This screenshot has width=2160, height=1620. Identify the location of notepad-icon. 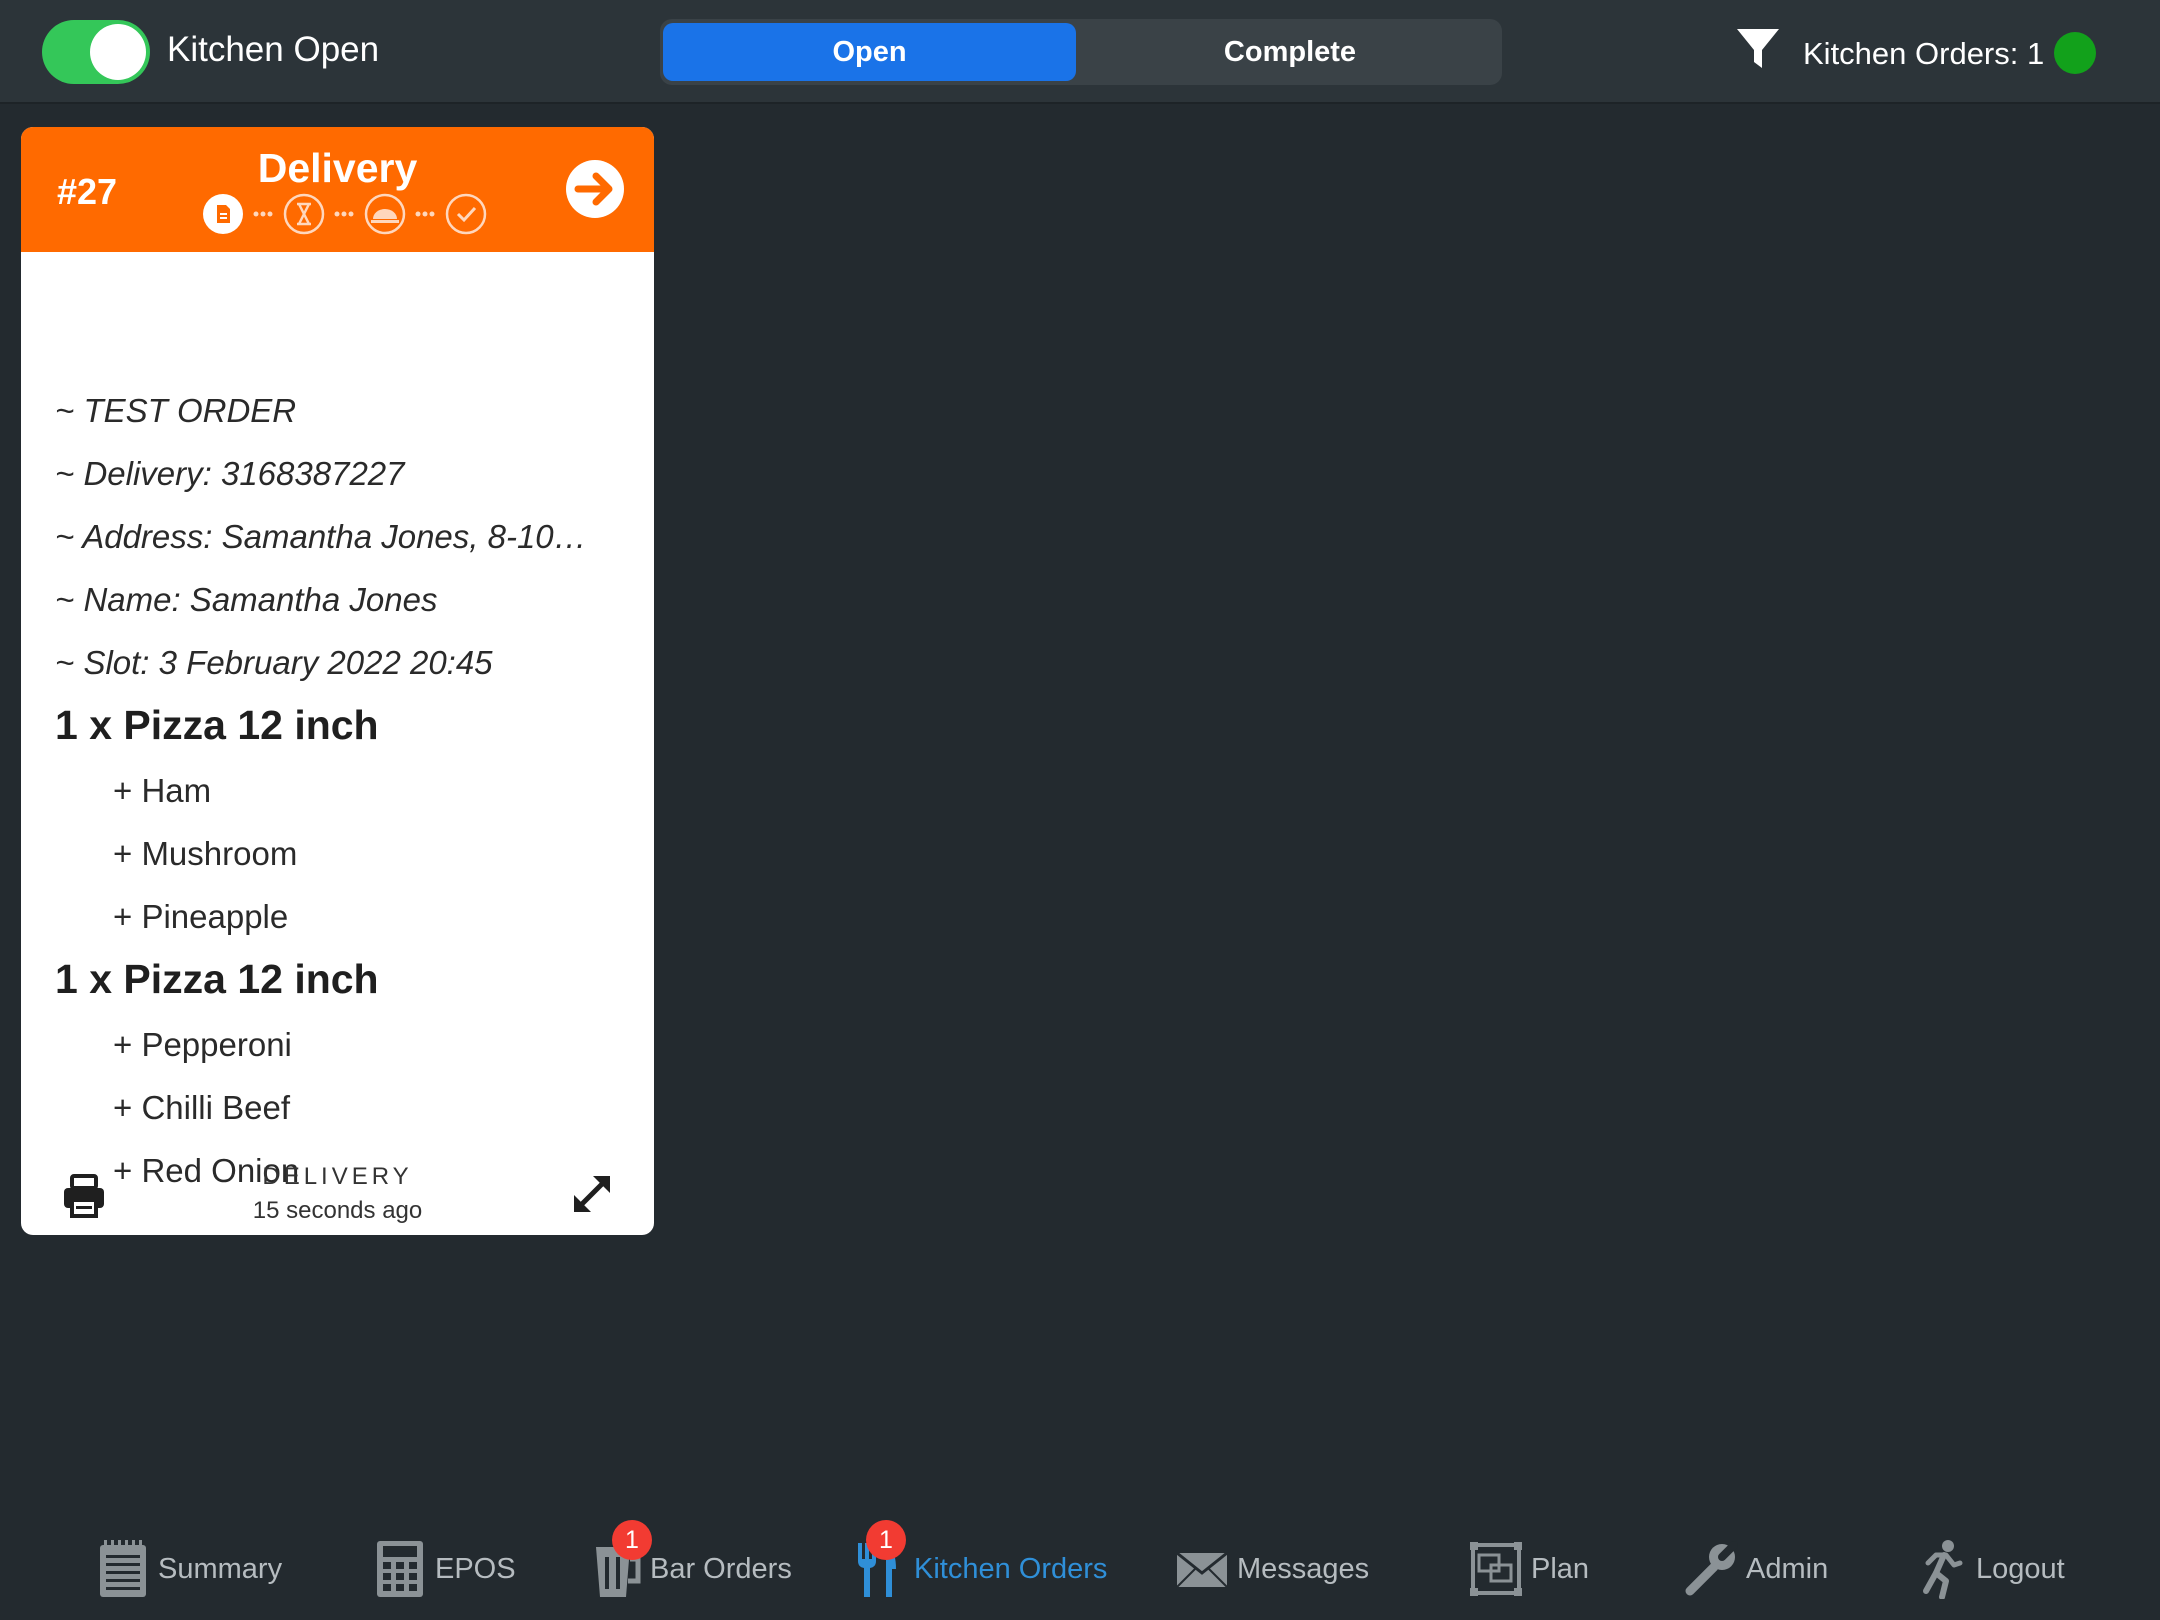
(123, 1568).